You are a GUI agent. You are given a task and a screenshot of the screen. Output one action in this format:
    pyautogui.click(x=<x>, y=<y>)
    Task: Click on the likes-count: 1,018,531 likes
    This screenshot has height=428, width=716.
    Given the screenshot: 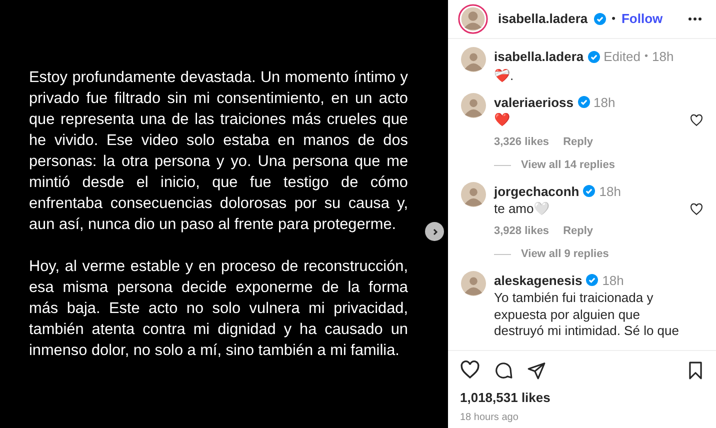 What is the action you would take?
    pyautogui.click(x=582, y=398)
    